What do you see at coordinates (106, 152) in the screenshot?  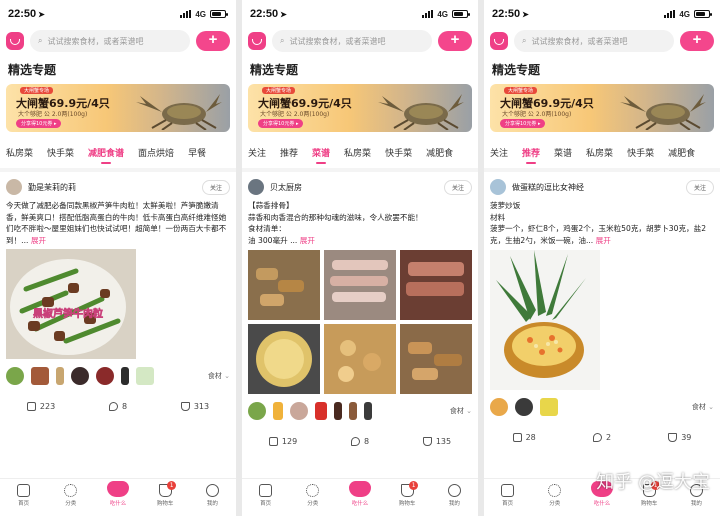 I see `tab-item-active: 减肥食谱` at bounding box center [106, 152].